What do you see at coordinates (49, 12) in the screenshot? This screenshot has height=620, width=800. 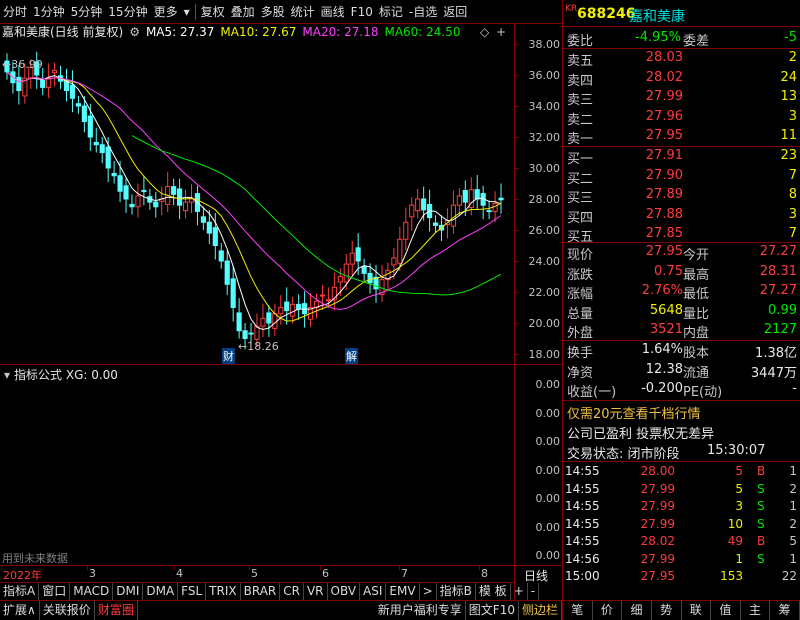 I see `tab-1min: 1分钟` at bounding box center [49, 12].